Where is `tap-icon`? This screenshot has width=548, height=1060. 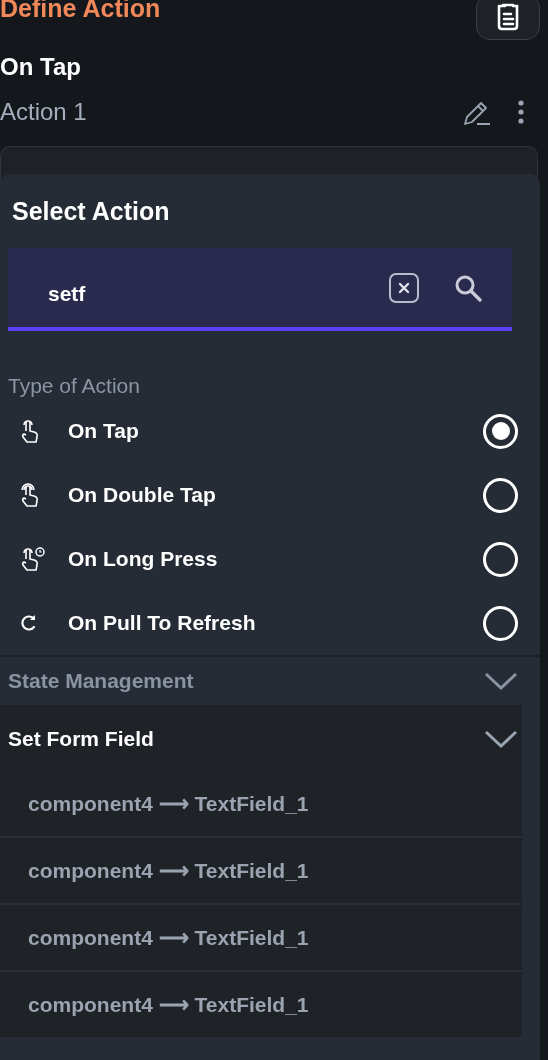 tap-icon is located at coordinates (30, 431).